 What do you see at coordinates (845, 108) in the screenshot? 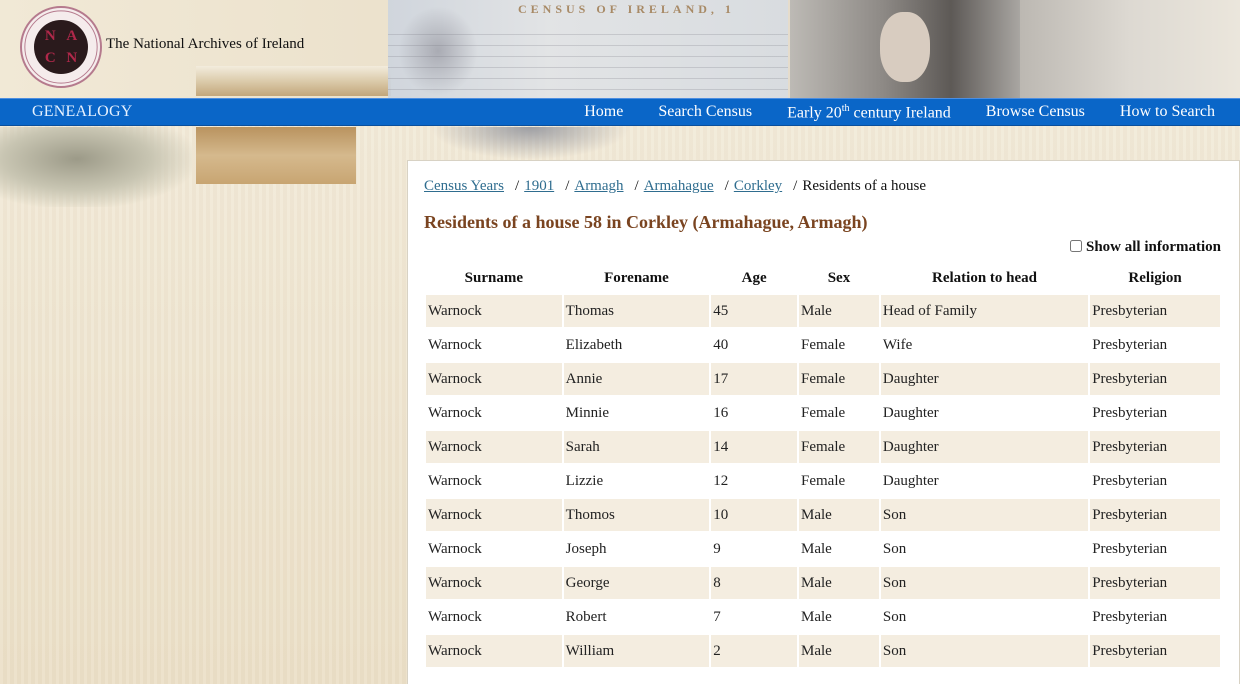
I see `nav-label-sup: th` at bounding box center [845, 108].